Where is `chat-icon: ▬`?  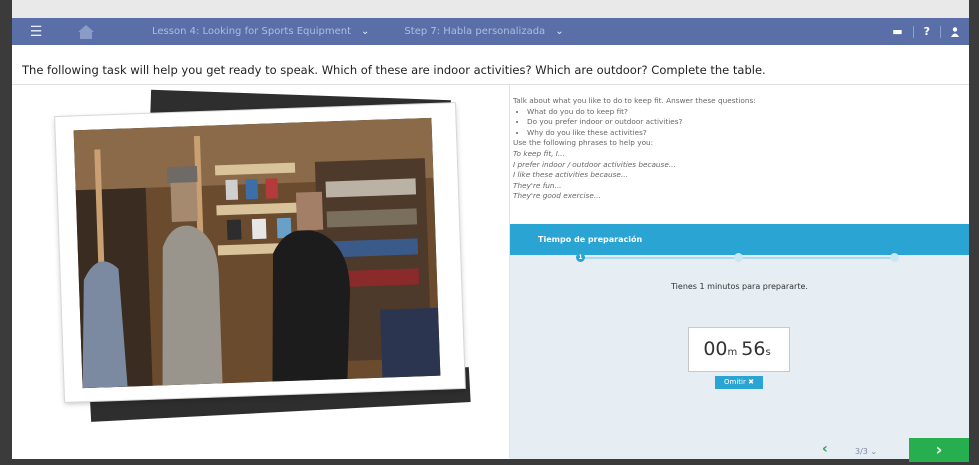 chat-icon: ▬ is located at coordinates (897, 31).